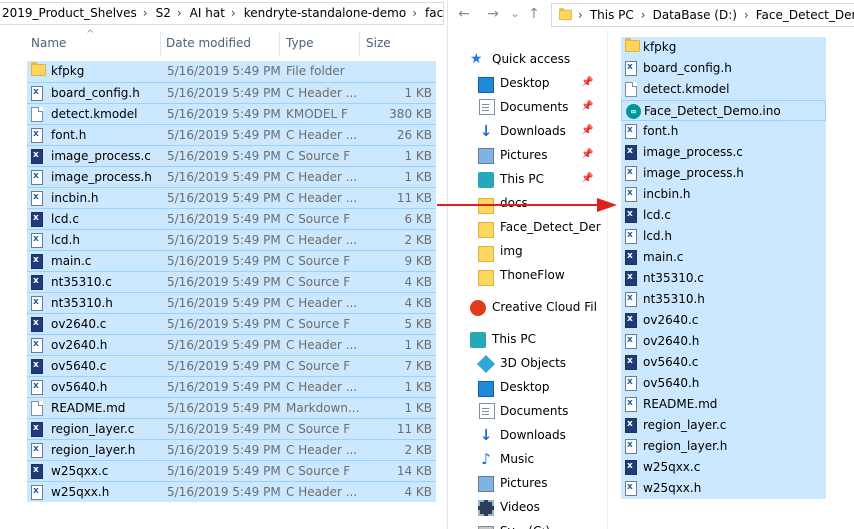 This screenshot has width=854, height=529. Describe the element at coordinates (540, 435) in the screenshot. I see `nav-item: ↓ Downloads` at that location.